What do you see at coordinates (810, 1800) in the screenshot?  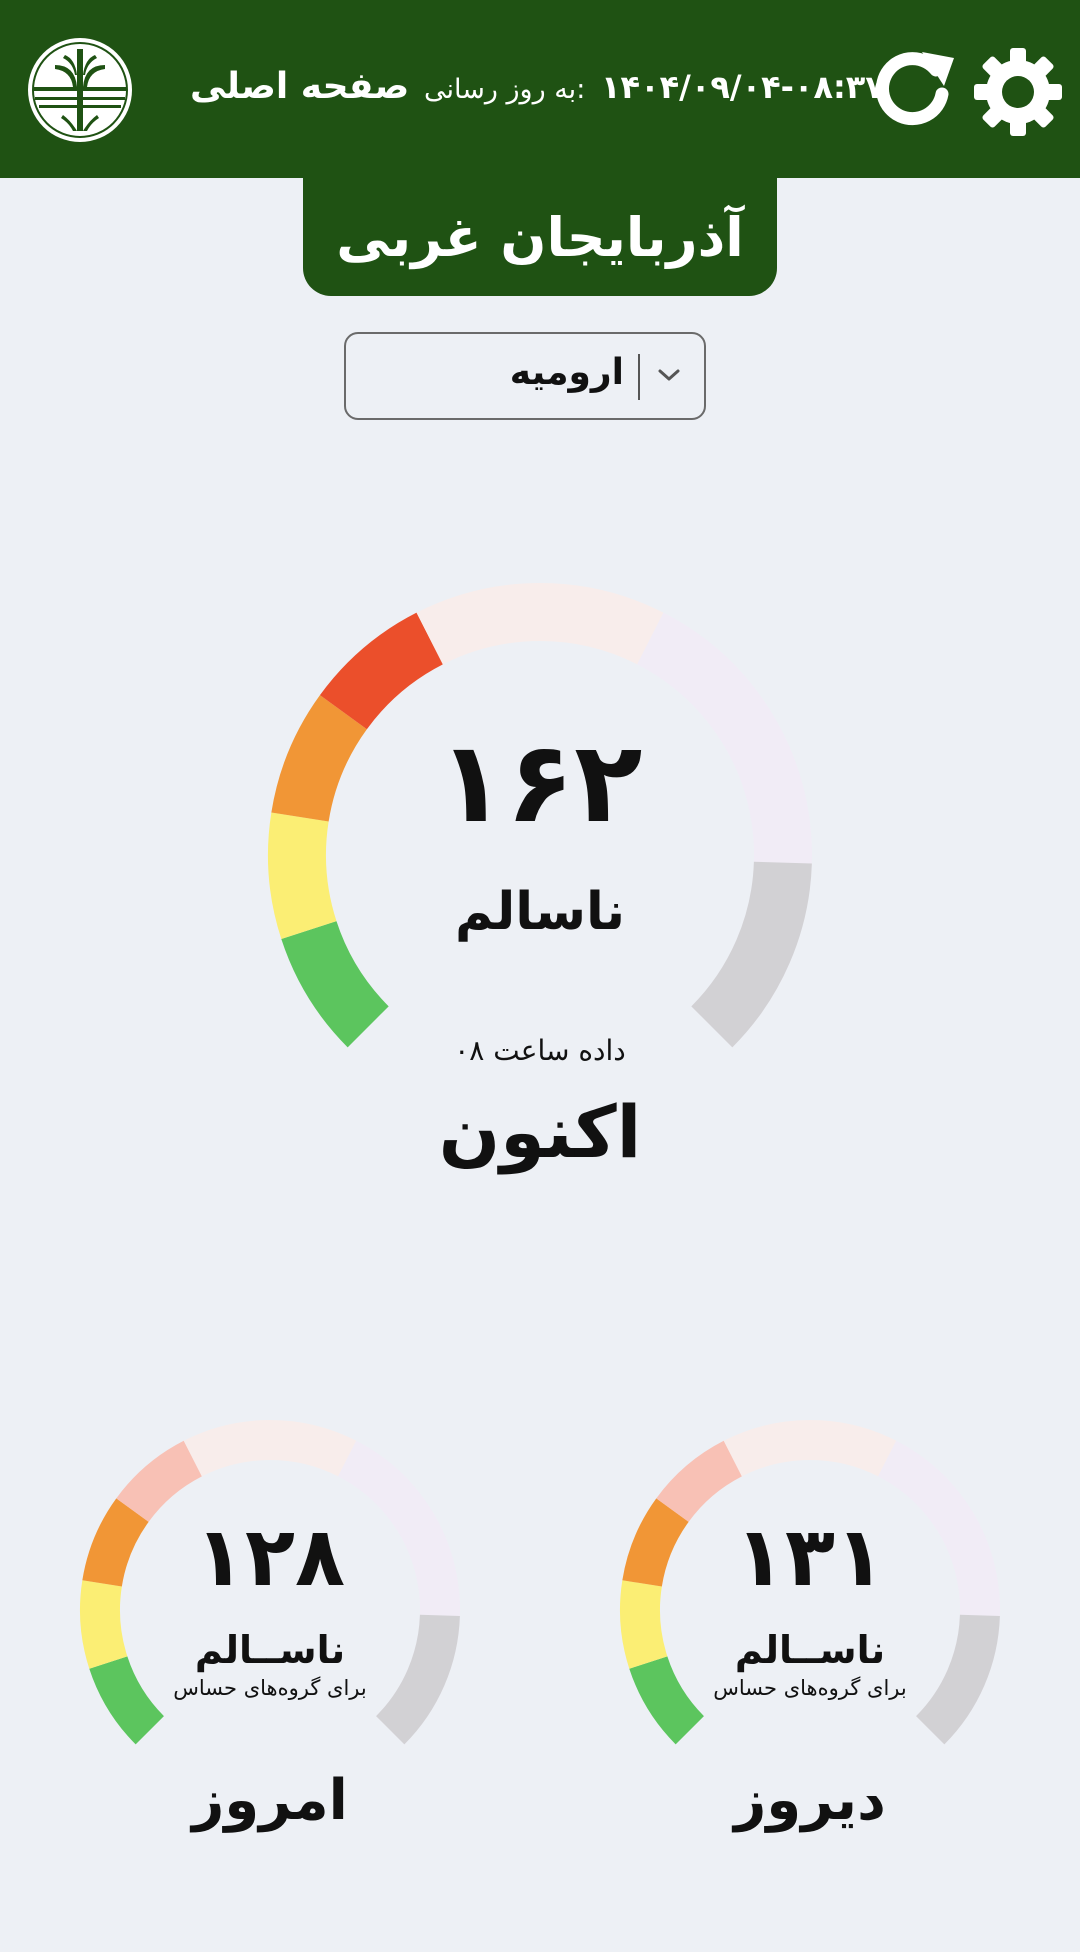 I see `period-label-yesterday: دیروز` at bounding box center [810, 1800].